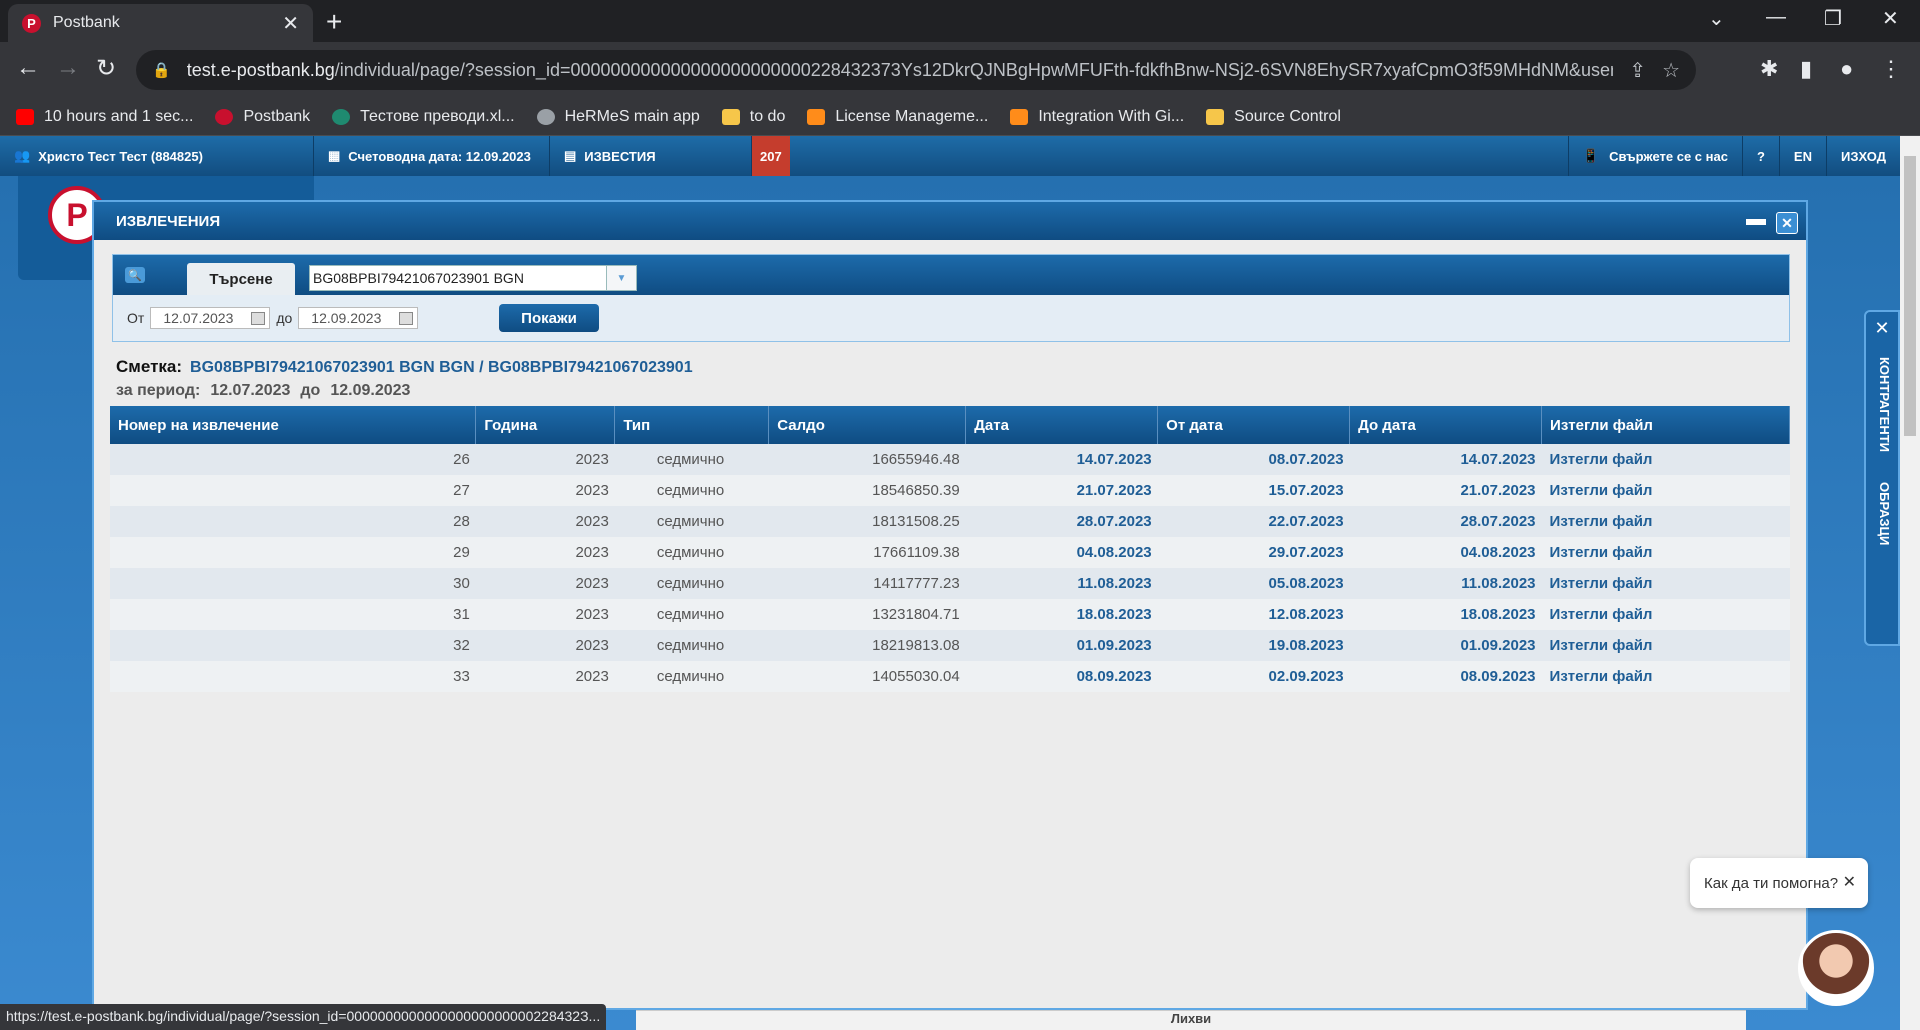  What do you see at coordinates (161, 70) in the screenshot?
I see `lock-icon: 🔒` at bounding box center [161, 70].